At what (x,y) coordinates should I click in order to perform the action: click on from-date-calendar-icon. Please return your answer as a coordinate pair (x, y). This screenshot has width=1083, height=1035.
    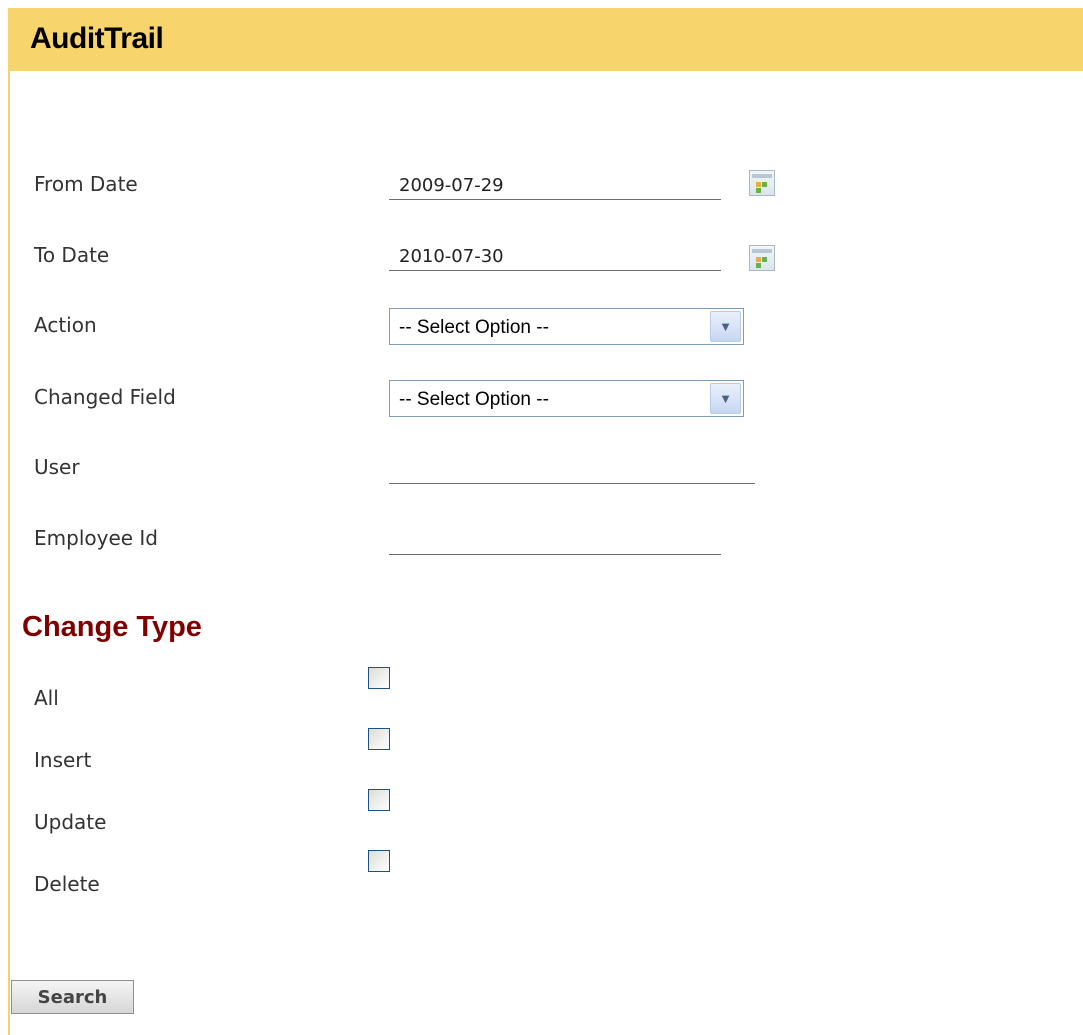
    Looking at the image, I should click on (762, 183).